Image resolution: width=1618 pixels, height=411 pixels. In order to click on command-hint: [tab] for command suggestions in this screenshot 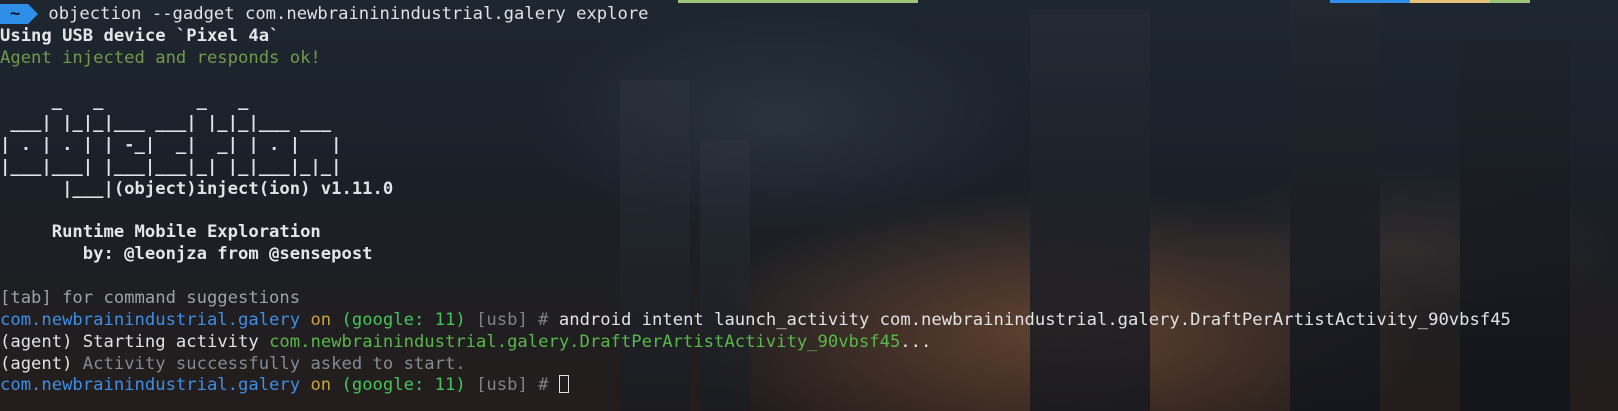, I will do `click(150, 297)`.